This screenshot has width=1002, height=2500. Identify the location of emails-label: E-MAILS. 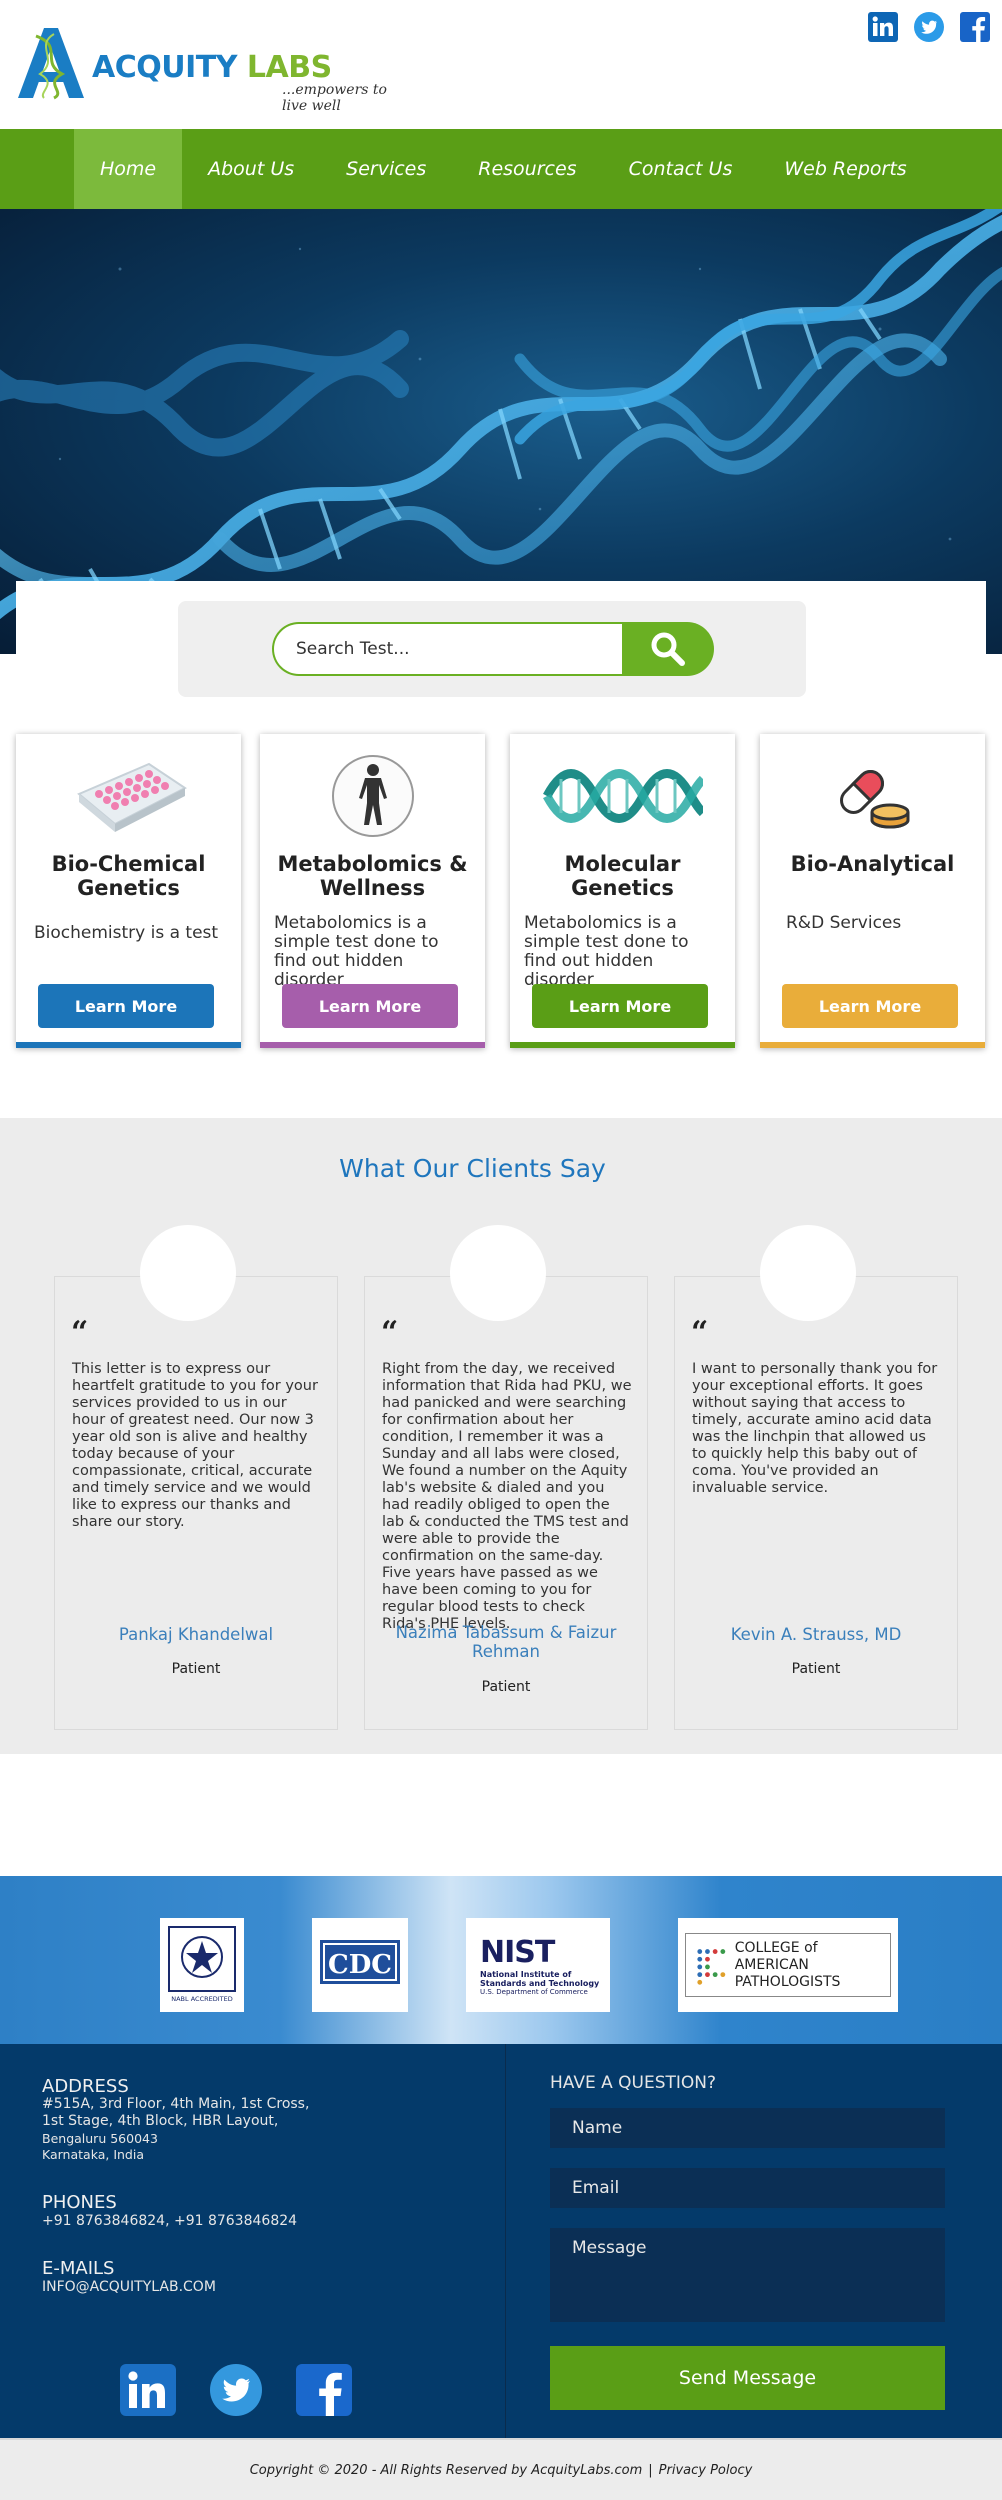
(78, 2268).